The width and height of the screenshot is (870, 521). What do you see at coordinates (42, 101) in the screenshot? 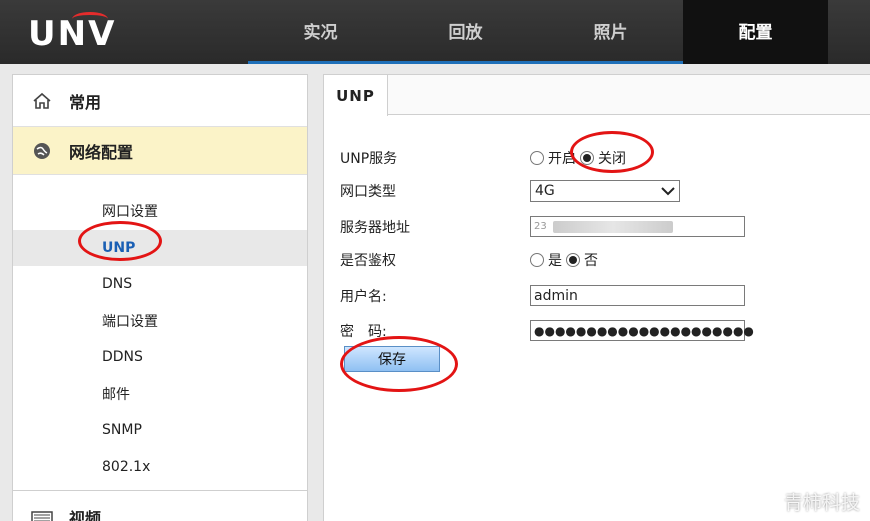
I see `home-icon` at bounding box center [42, 101].